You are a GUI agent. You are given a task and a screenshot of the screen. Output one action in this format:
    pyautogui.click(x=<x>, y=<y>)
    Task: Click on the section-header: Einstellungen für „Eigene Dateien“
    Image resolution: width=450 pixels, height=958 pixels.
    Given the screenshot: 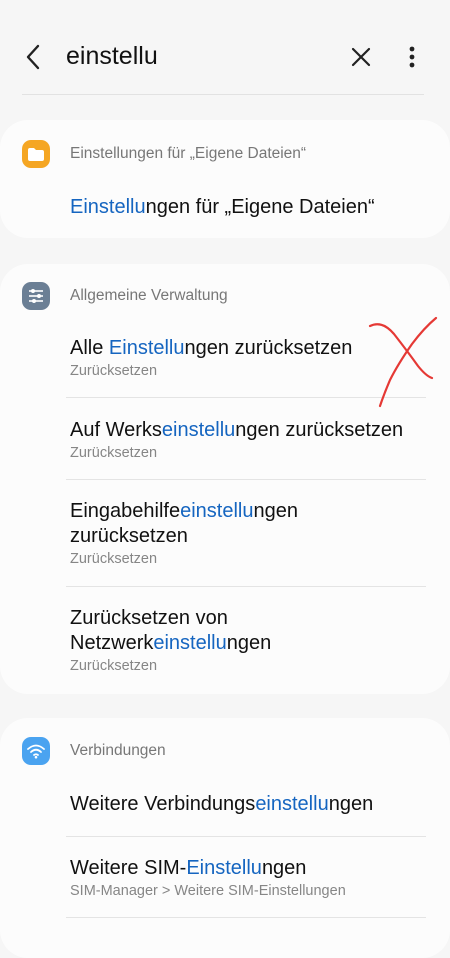 What is the action you would take?
    pyautogui.click(x=164, y=154)
    